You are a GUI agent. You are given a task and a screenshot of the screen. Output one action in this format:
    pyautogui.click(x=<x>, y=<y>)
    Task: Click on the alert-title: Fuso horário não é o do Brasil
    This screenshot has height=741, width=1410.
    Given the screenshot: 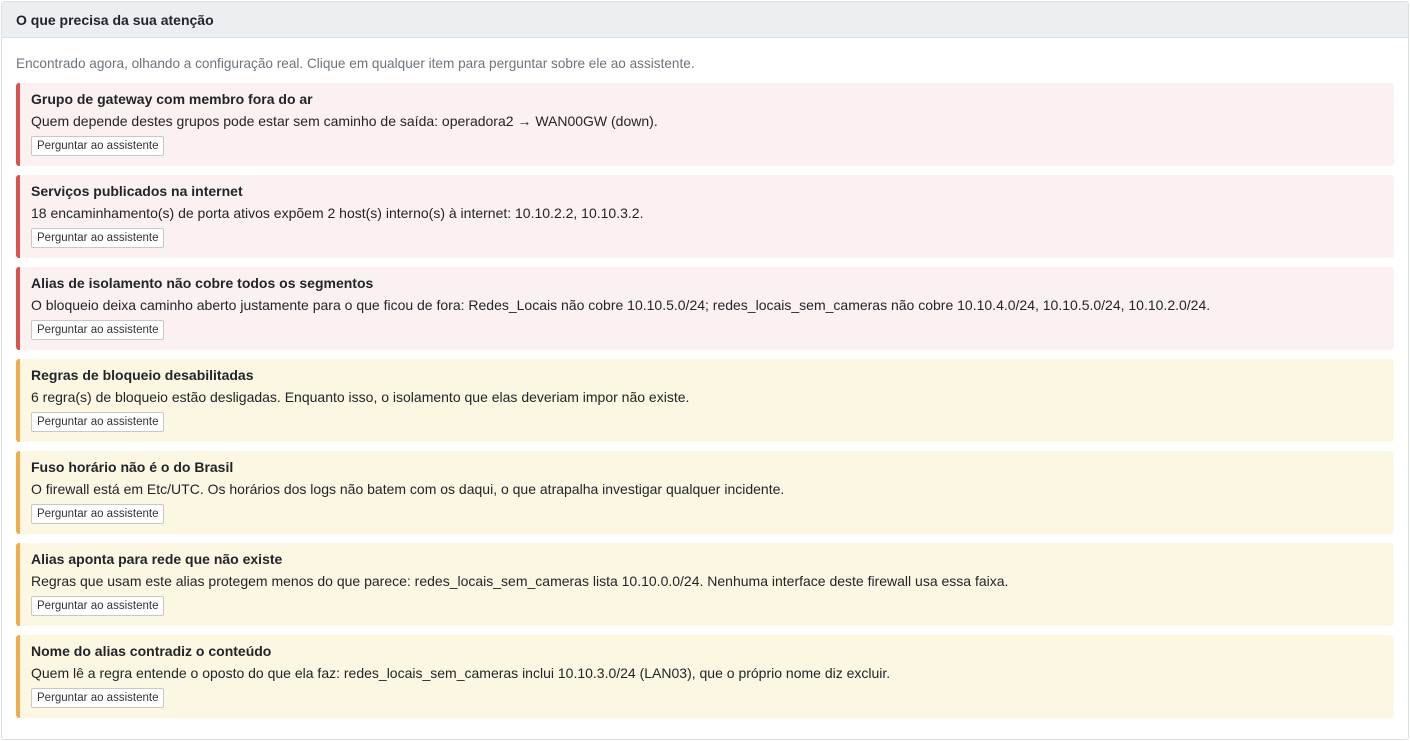 What is the action you would take?
    pyautogui.click(x=132, y=467)
    